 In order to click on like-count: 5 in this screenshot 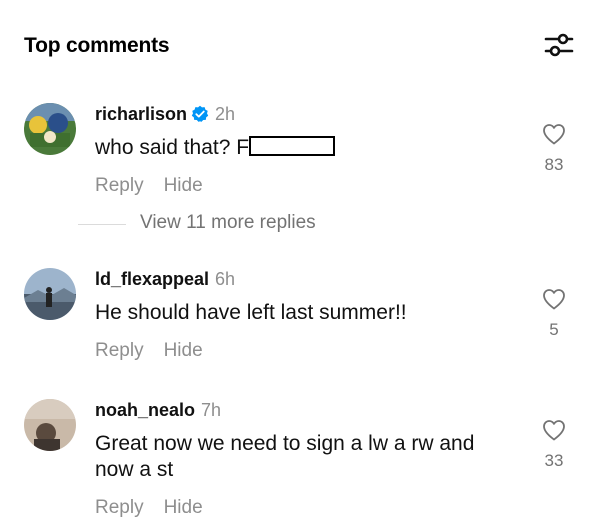, I will do `click(554, 329)`.